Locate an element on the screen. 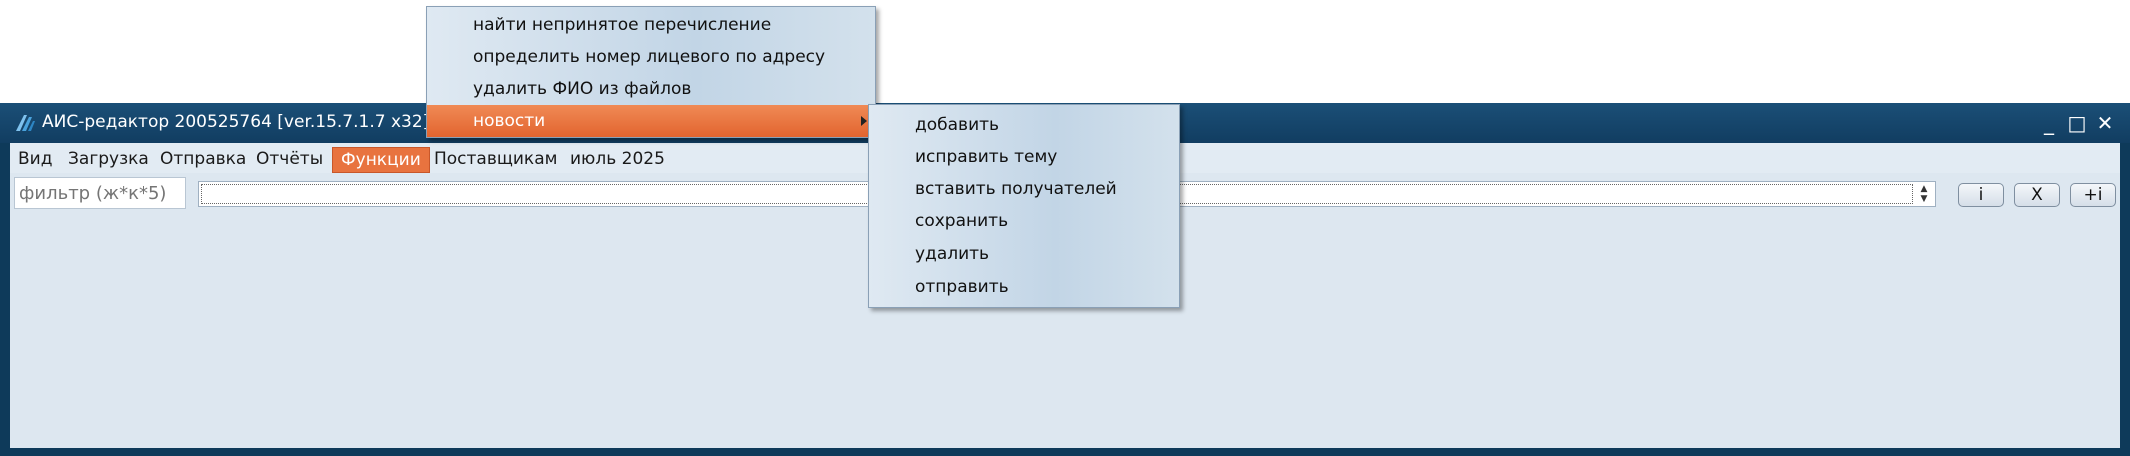 The height and width of the screenshot is (456, 2130). menu-suppliers: Поставщикам is located at coordinates (495, 160).